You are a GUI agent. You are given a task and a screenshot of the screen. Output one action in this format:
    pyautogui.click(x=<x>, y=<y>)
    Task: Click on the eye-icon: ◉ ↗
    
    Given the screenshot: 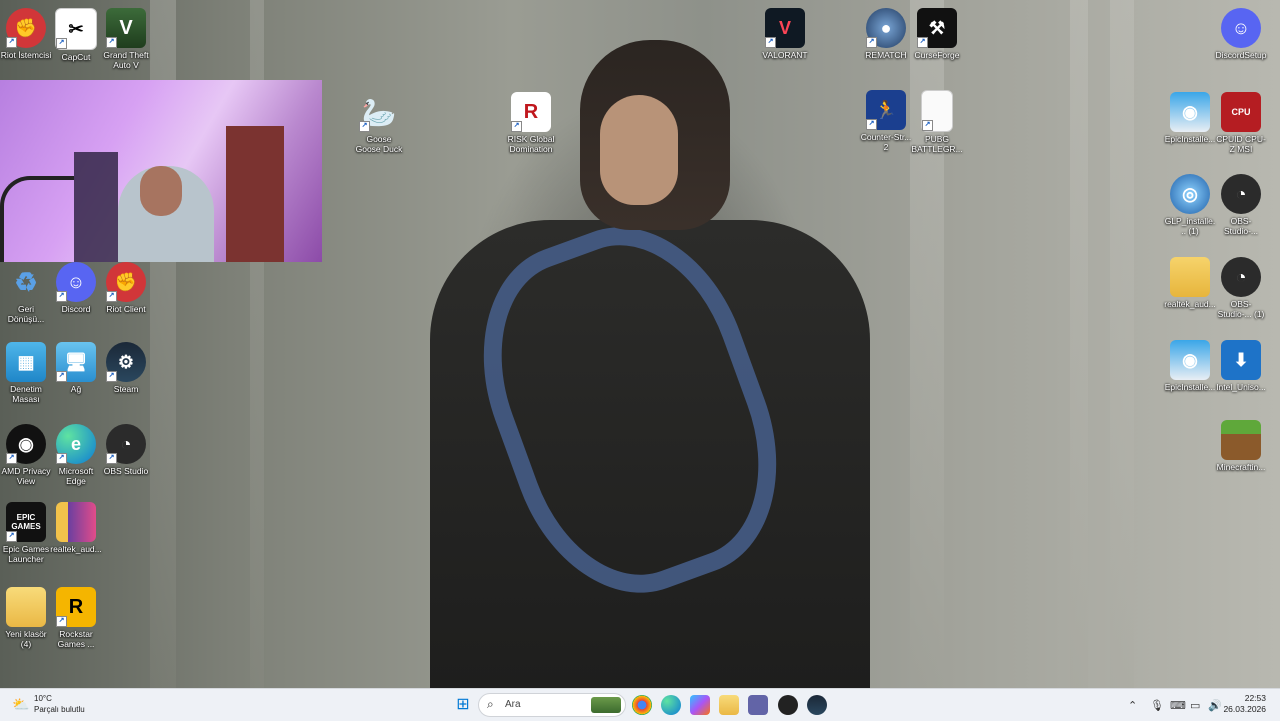 What is the action you would take?
    pyautogui.click(x=26, y=444)
    